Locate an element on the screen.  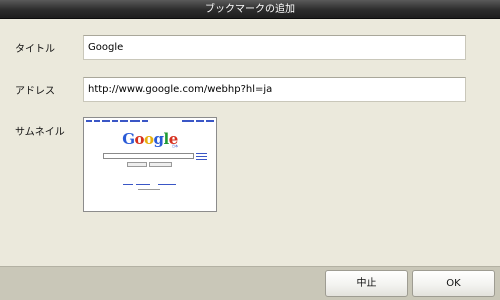
title-label: タイトル is located at coordinates (35, 49).